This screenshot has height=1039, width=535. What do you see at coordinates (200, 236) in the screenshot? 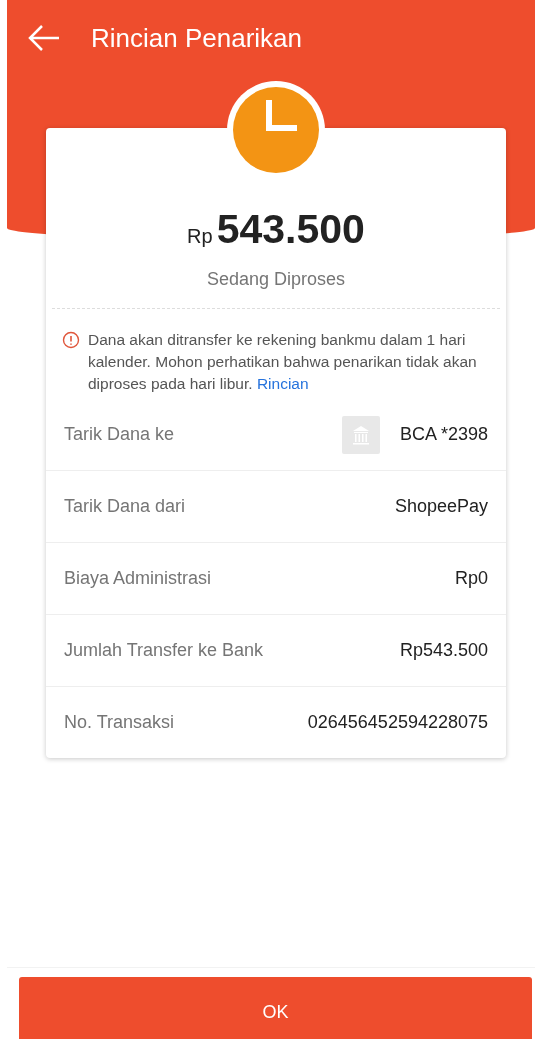
I see `currency-label: Rp` at bounding box center [200, 236].